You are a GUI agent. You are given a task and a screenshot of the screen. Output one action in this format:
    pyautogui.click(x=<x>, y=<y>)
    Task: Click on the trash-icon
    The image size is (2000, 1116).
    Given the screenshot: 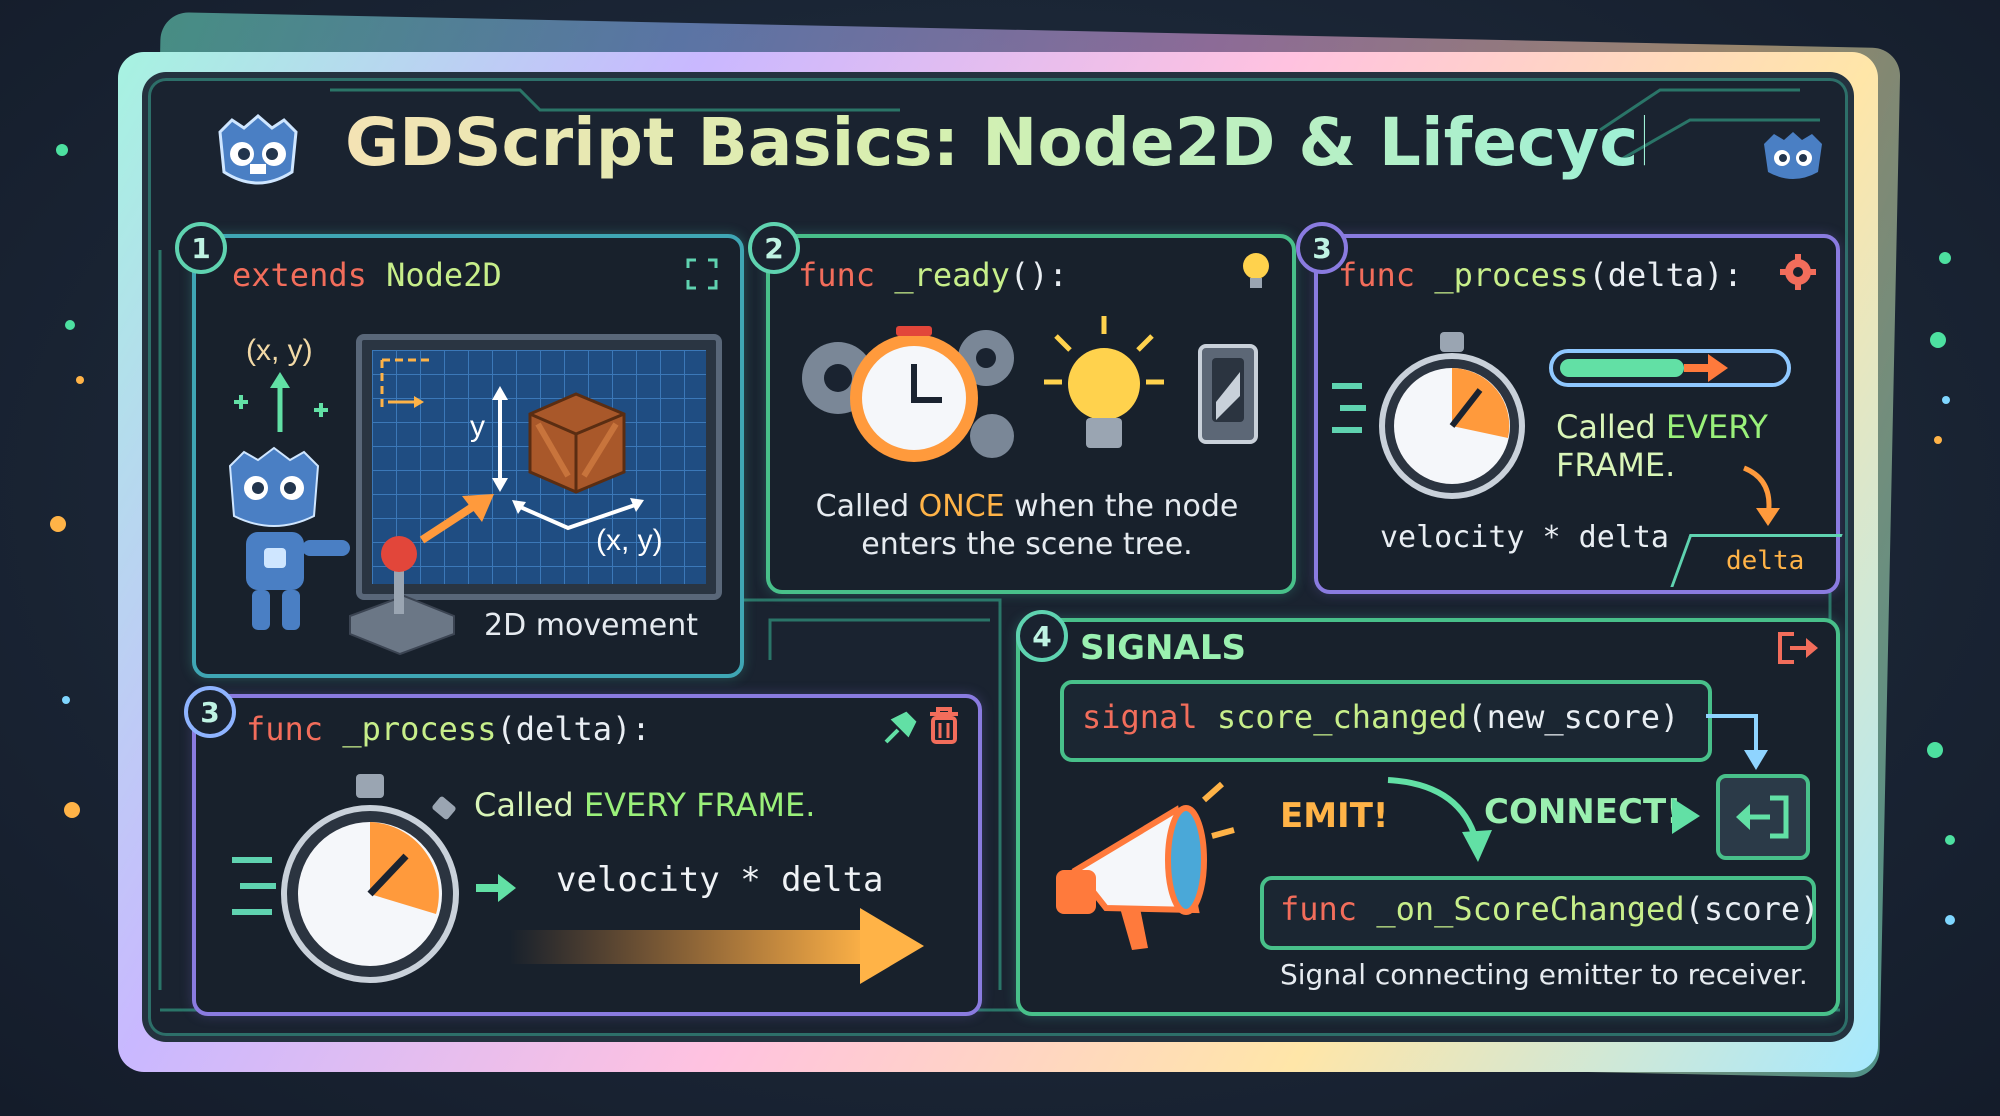 What is the action you would take?
    pyautogui.click(x=944, y=726)
    